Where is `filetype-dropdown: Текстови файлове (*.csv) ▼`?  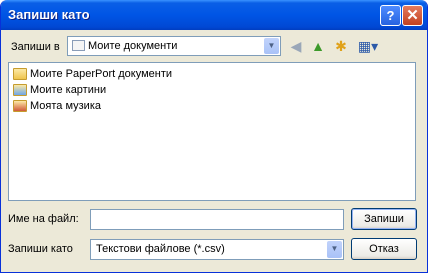
filetype-dropdown: Текстови файлове (*.csv) ▼ is located at coordinates (217, 249).